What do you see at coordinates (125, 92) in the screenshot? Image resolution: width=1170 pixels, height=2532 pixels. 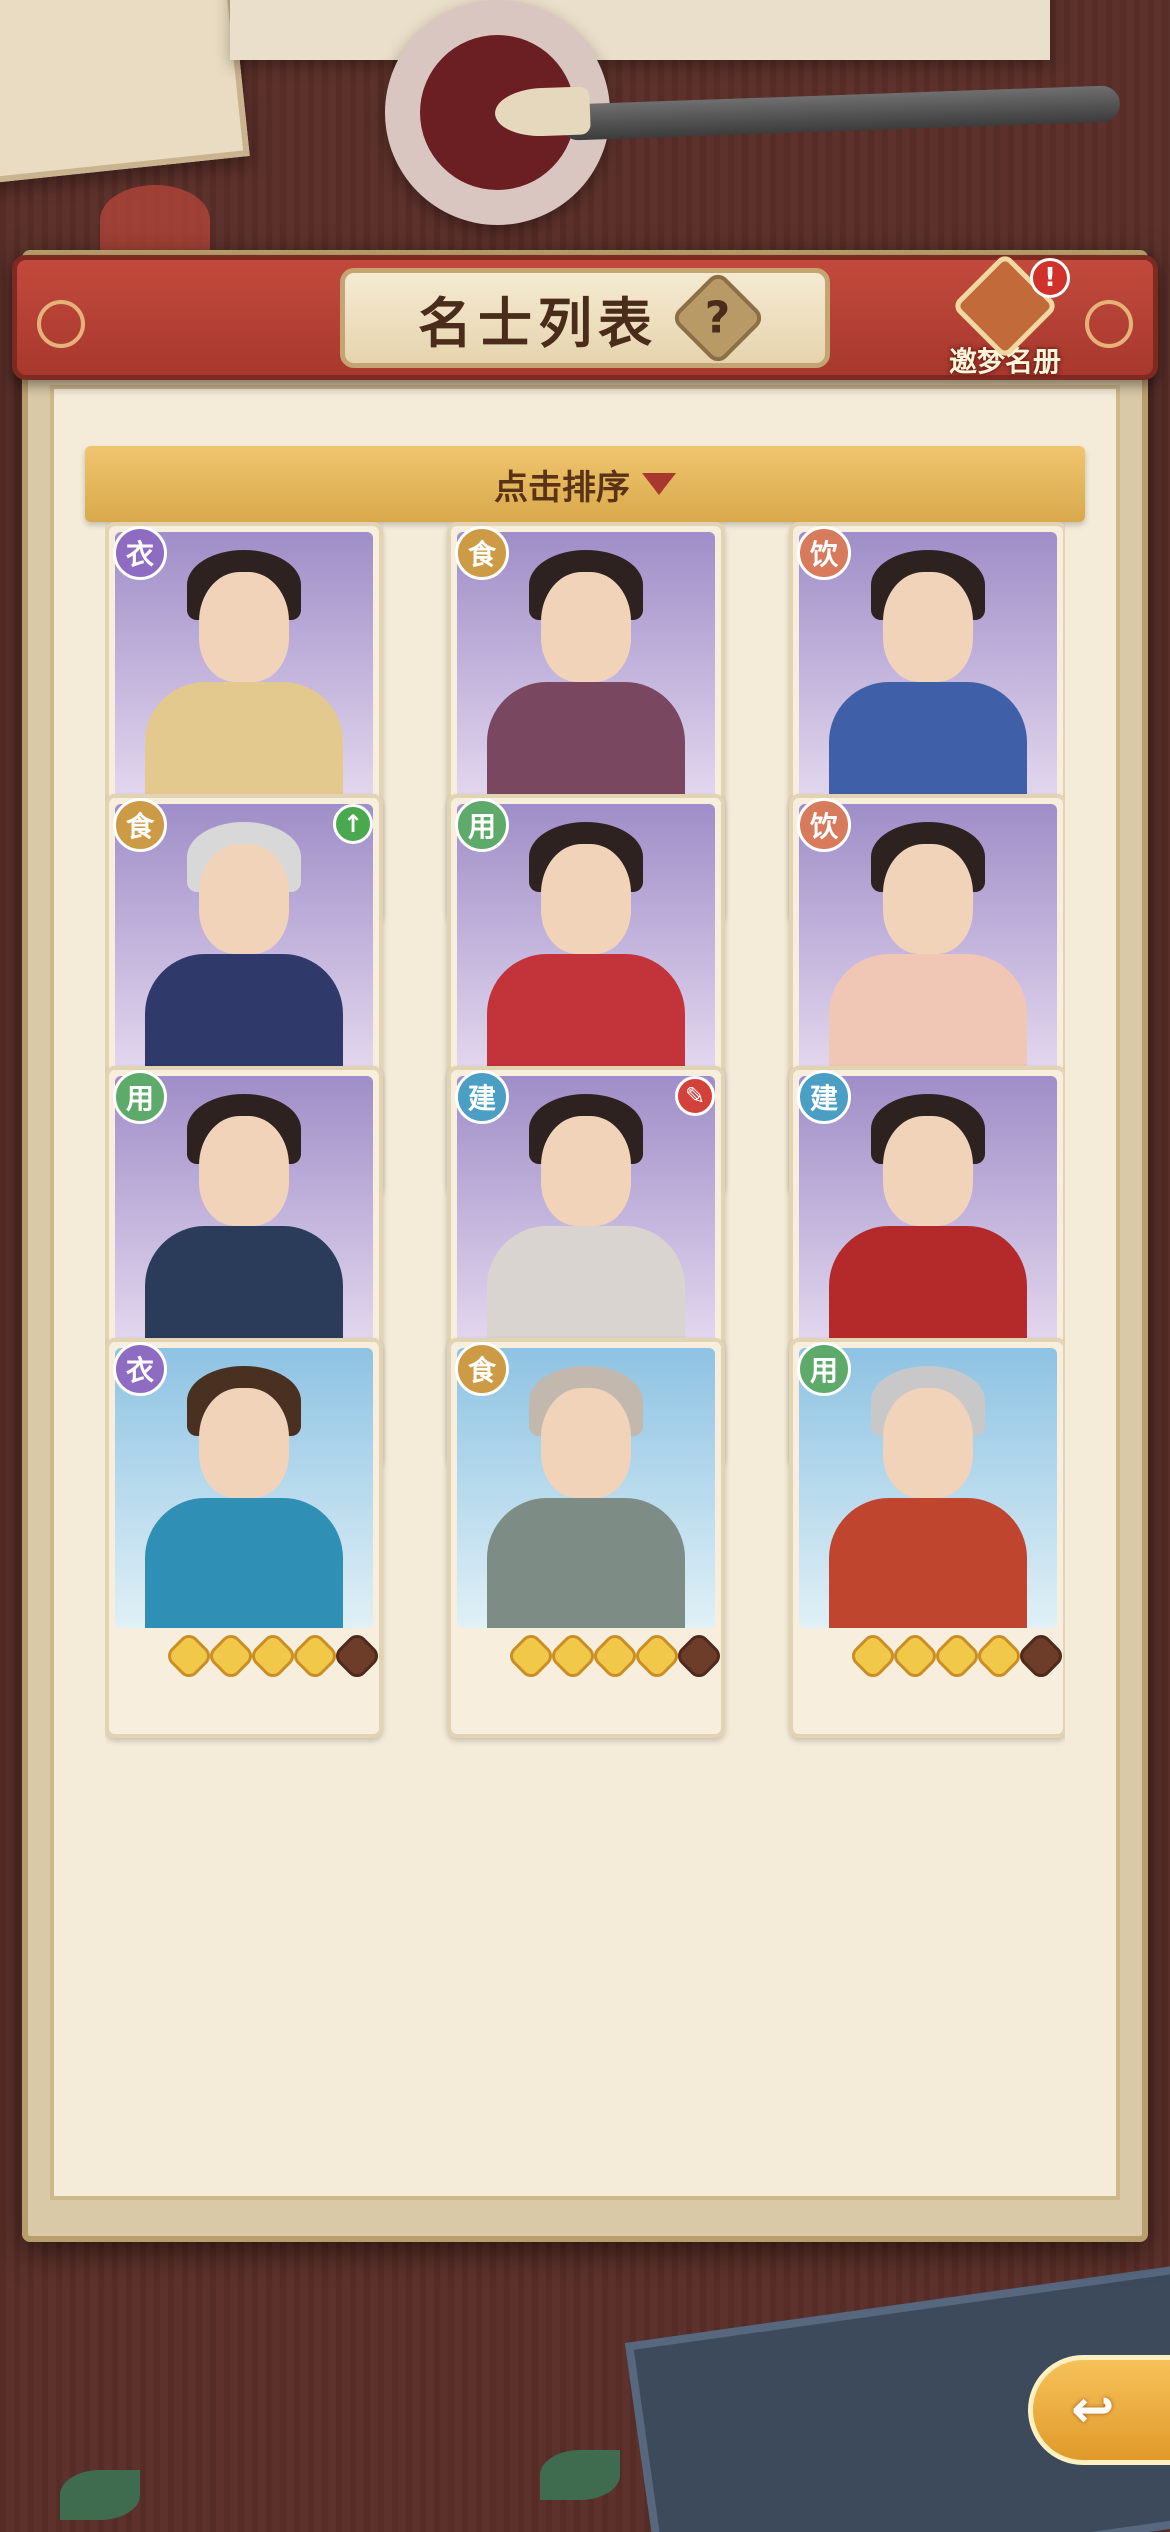 I see `paper-stack-decoration` at bounding box center [125, 92].